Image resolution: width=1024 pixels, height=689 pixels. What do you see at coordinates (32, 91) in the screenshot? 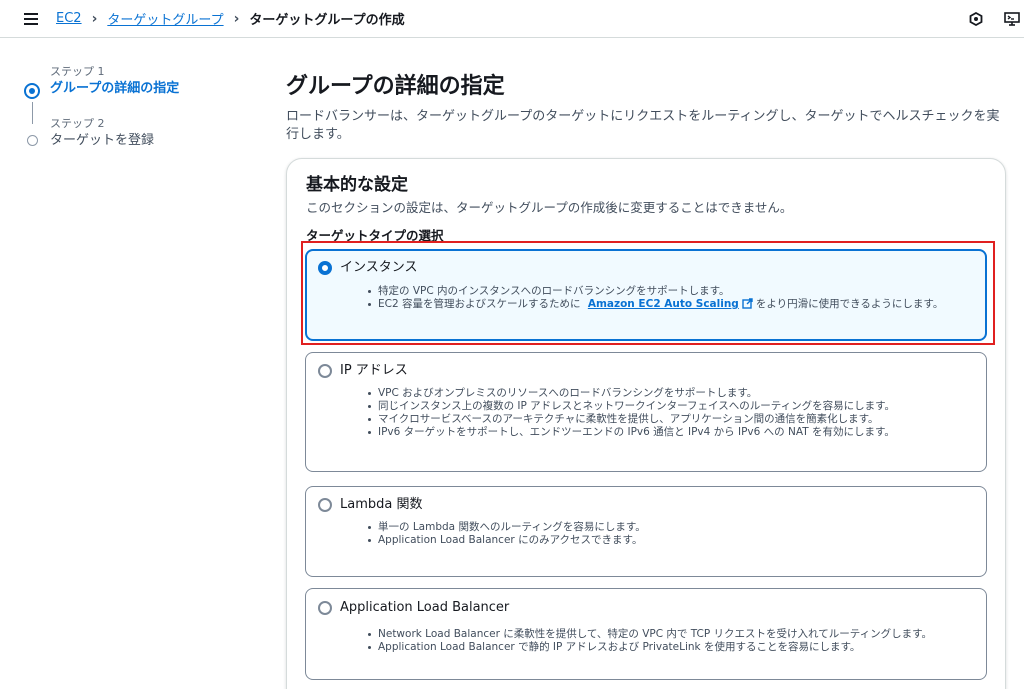
I see `current-step-icon` at bounding box center [32, 91].